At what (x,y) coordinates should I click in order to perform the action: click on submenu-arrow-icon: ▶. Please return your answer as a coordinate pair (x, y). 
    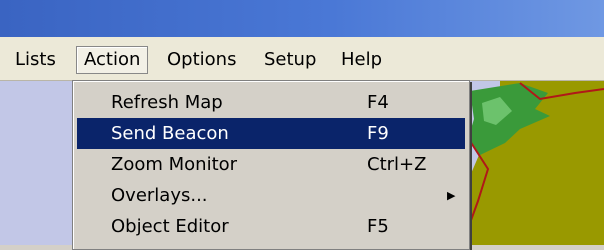
    Looking at the image, I should click on (451, 195).